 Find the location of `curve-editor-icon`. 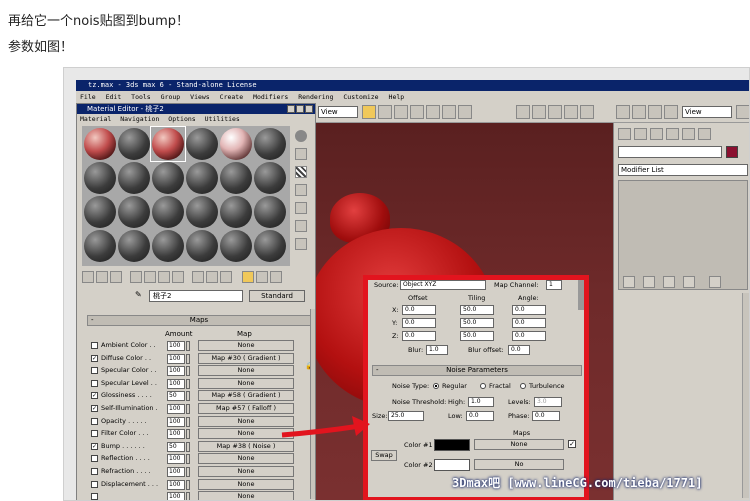

curve-editor-icon is located at coordinates (623, 112).